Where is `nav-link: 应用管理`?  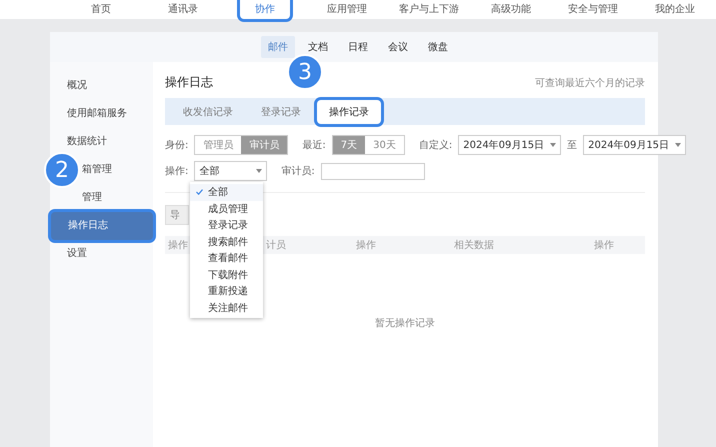
nav-link: 应用管理 is located at coordinates (347, 9).